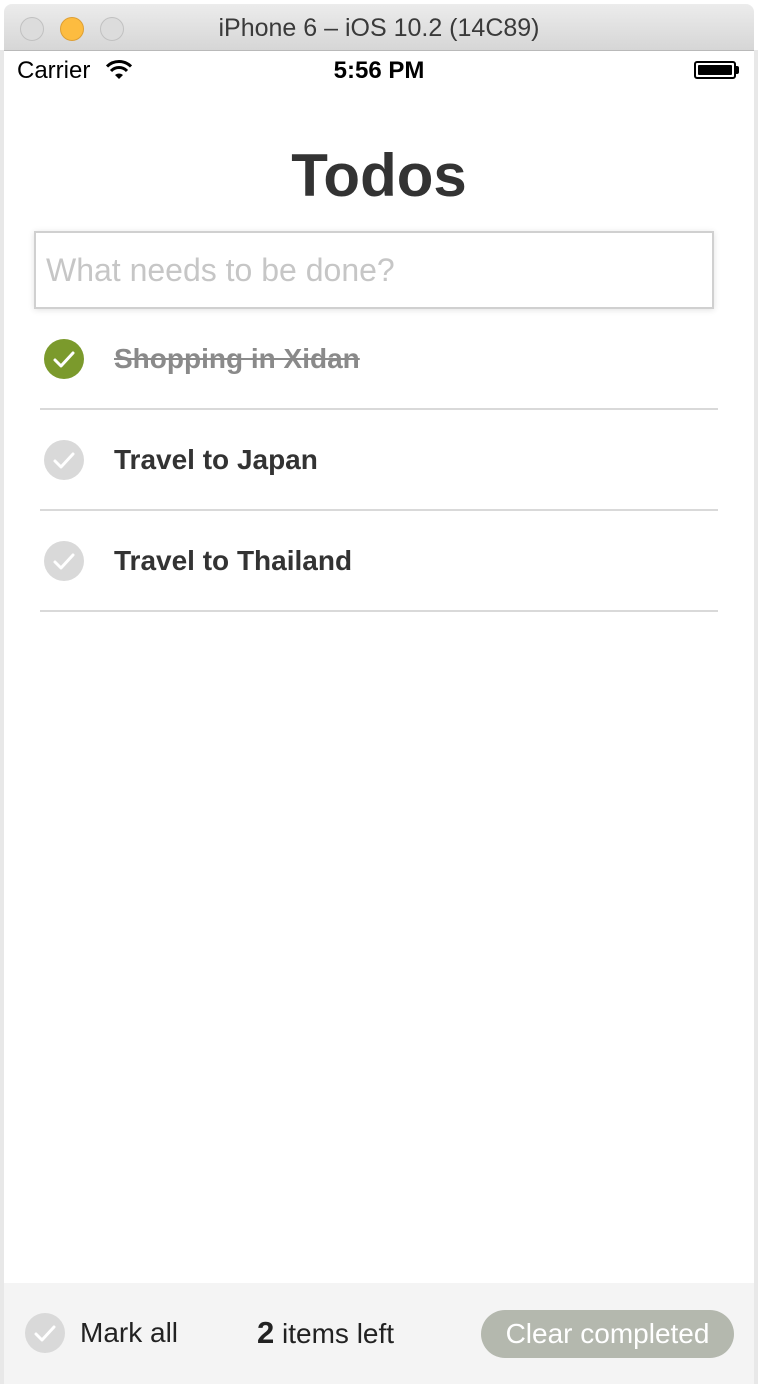  I want to click on status-bar: Carrier 5:56 PM, so click(379, 71).